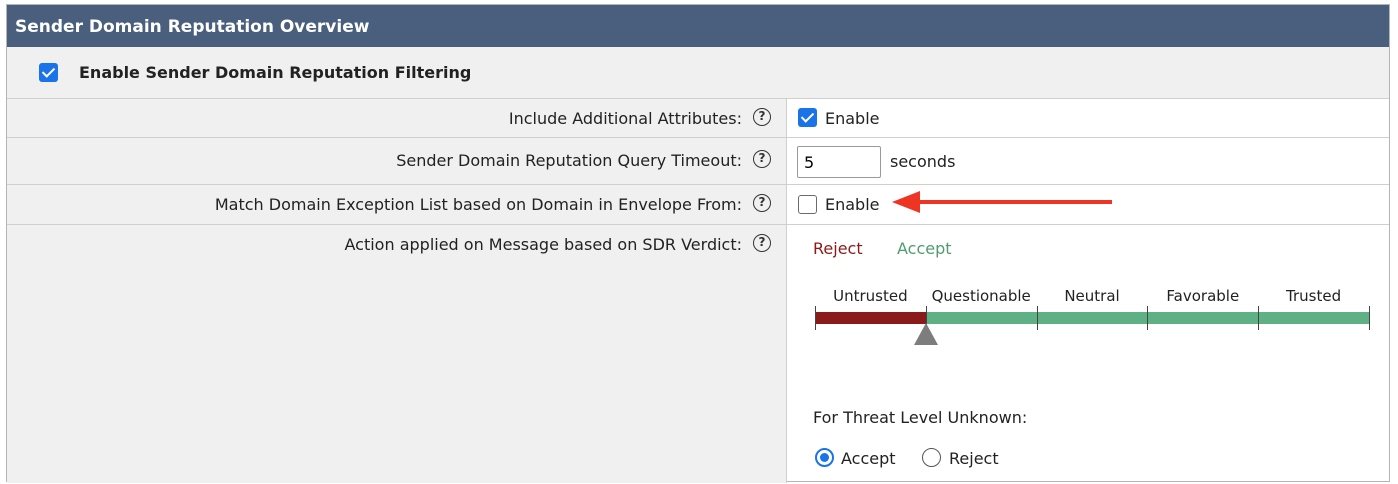 The height and width of the screenshot is (484, 1398). Describe the element at coordinates (924, 248) in the screenshot. I see `accept-legend-label: Accept` at that location.